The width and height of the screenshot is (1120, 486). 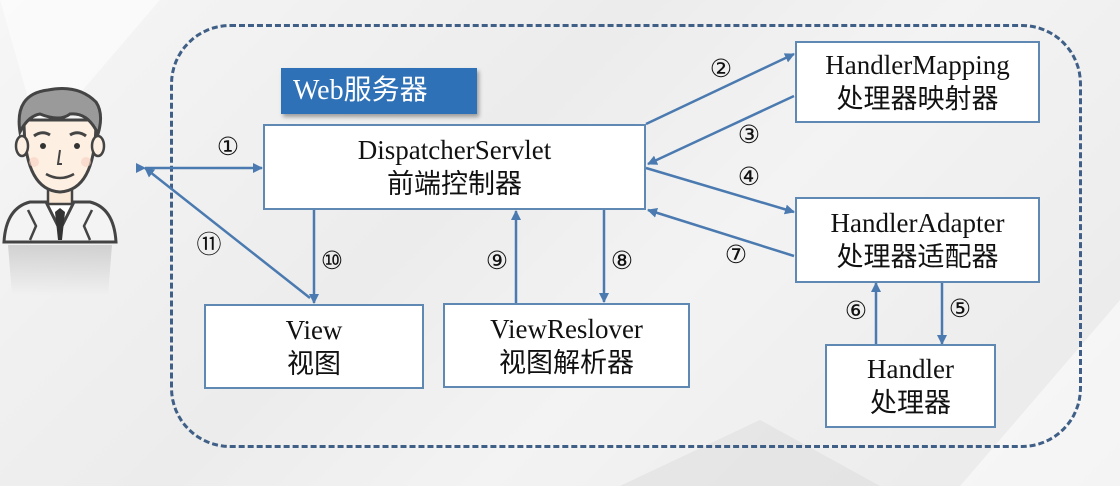 What do you see at coordinates (910, 369) in the screenshot?
I see `handler-name: Handler` at bounding box center [910, 369].